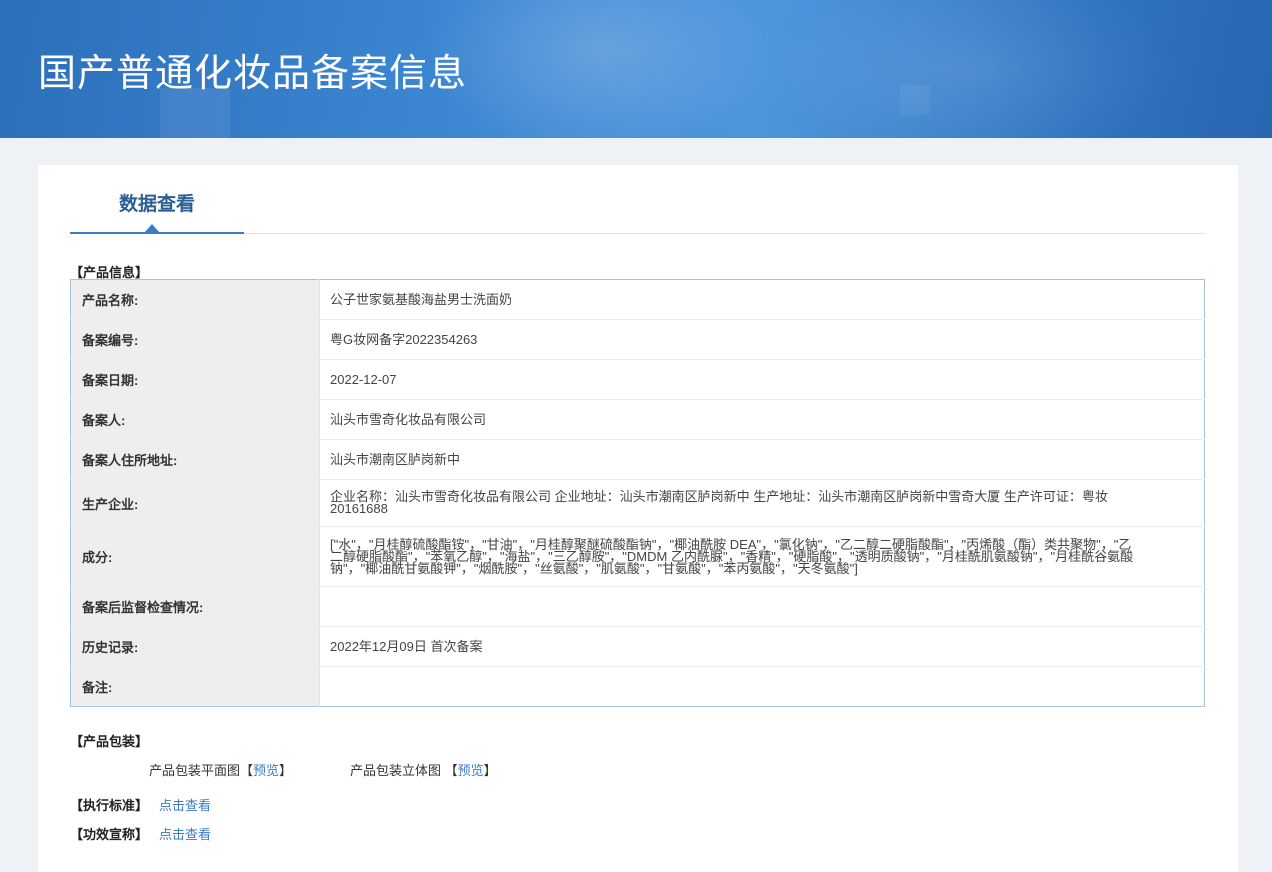  Describe the element at coordinates (185, 833) in the screenshot. I see `efficacy-view-link: 点击查看` at that location.